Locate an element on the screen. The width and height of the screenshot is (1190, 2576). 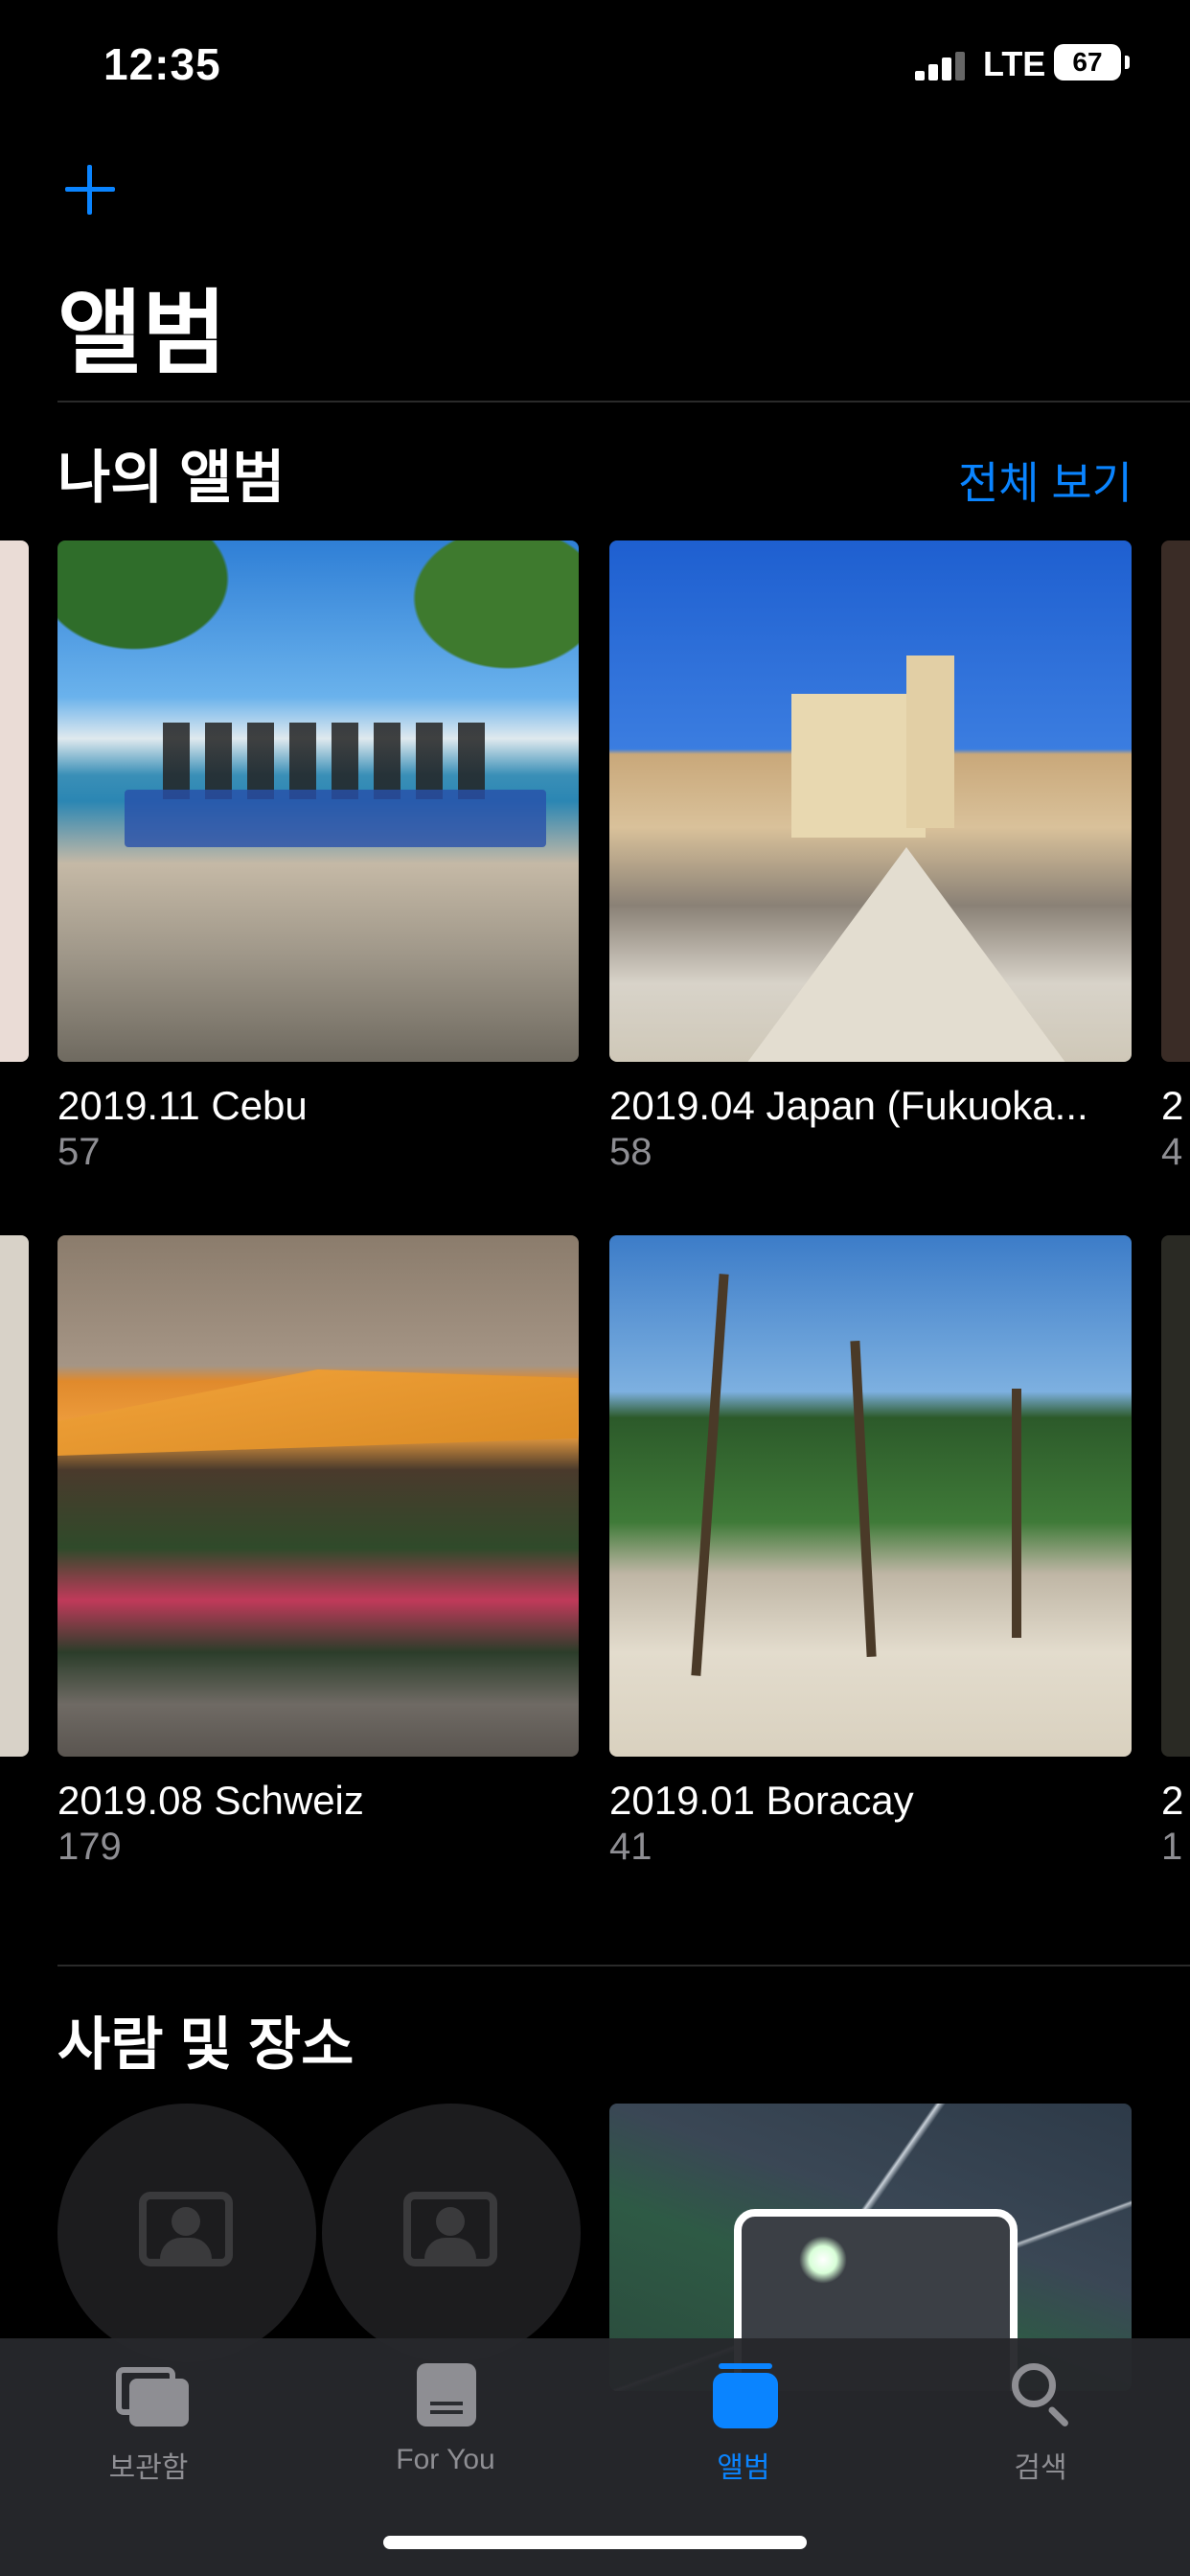
albums-icon is located at coordinates (744, 2396).